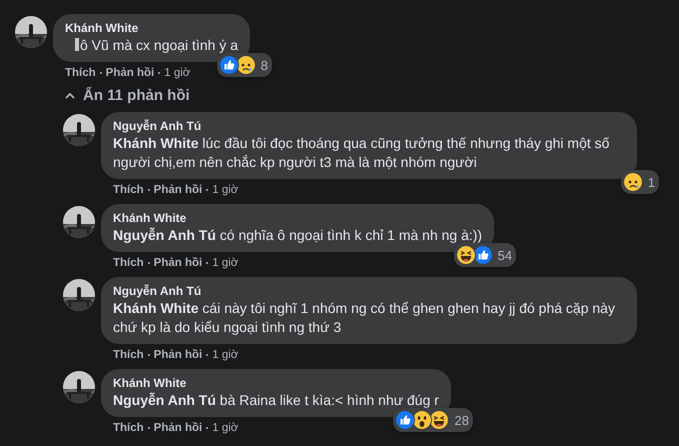 This screenshot has height=446, width=679. What do you see at coordinates (151, 45) in the screenshot?
I see `comment-text: ô Vũ mà cx ngoại tình ý a` at bounding box center [151, 45].